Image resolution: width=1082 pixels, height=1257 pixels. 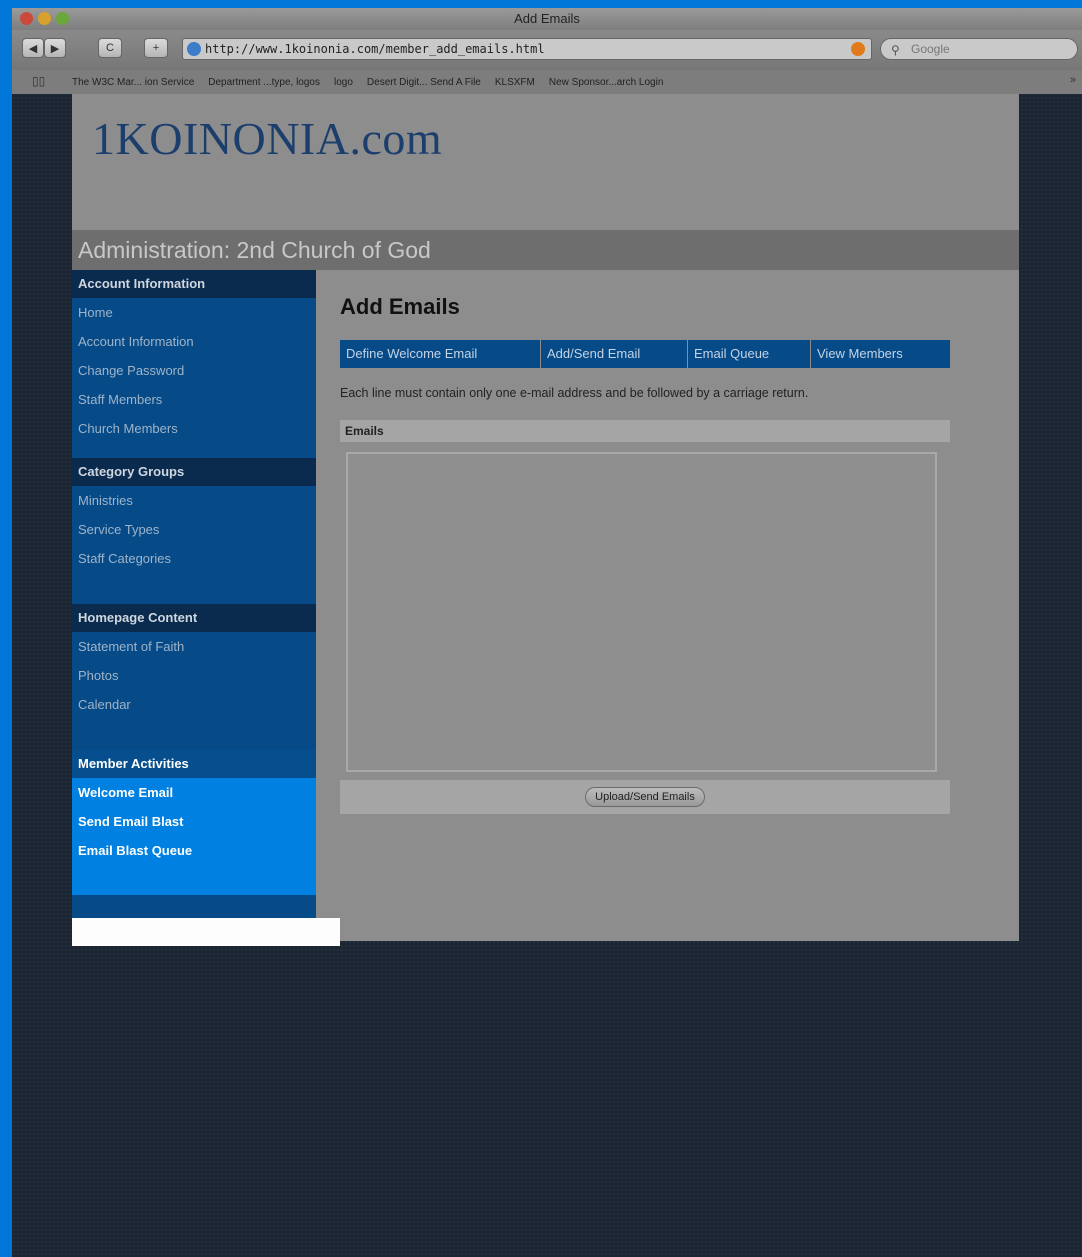 What do you see at coordinates (880, 354) in the screenshot?
I see `tab-view-members: View Members` at bounding box center [880, 354].